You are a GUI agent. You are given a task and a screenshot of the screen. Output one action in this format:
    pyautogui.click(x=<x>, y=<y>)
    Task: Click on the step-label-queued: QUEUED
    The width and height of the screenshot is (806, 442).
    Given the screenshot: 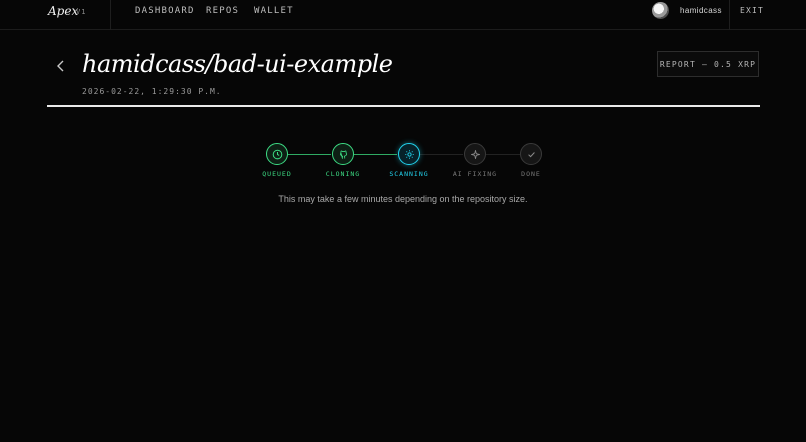 What is the action you would take?
    pyautogui.click(x=277, y=174)
    